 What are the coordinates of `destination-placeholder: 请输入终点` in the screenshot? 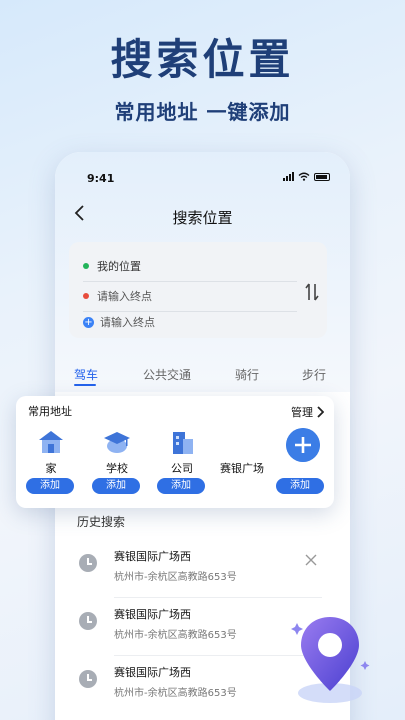 It's located at (124, 296).